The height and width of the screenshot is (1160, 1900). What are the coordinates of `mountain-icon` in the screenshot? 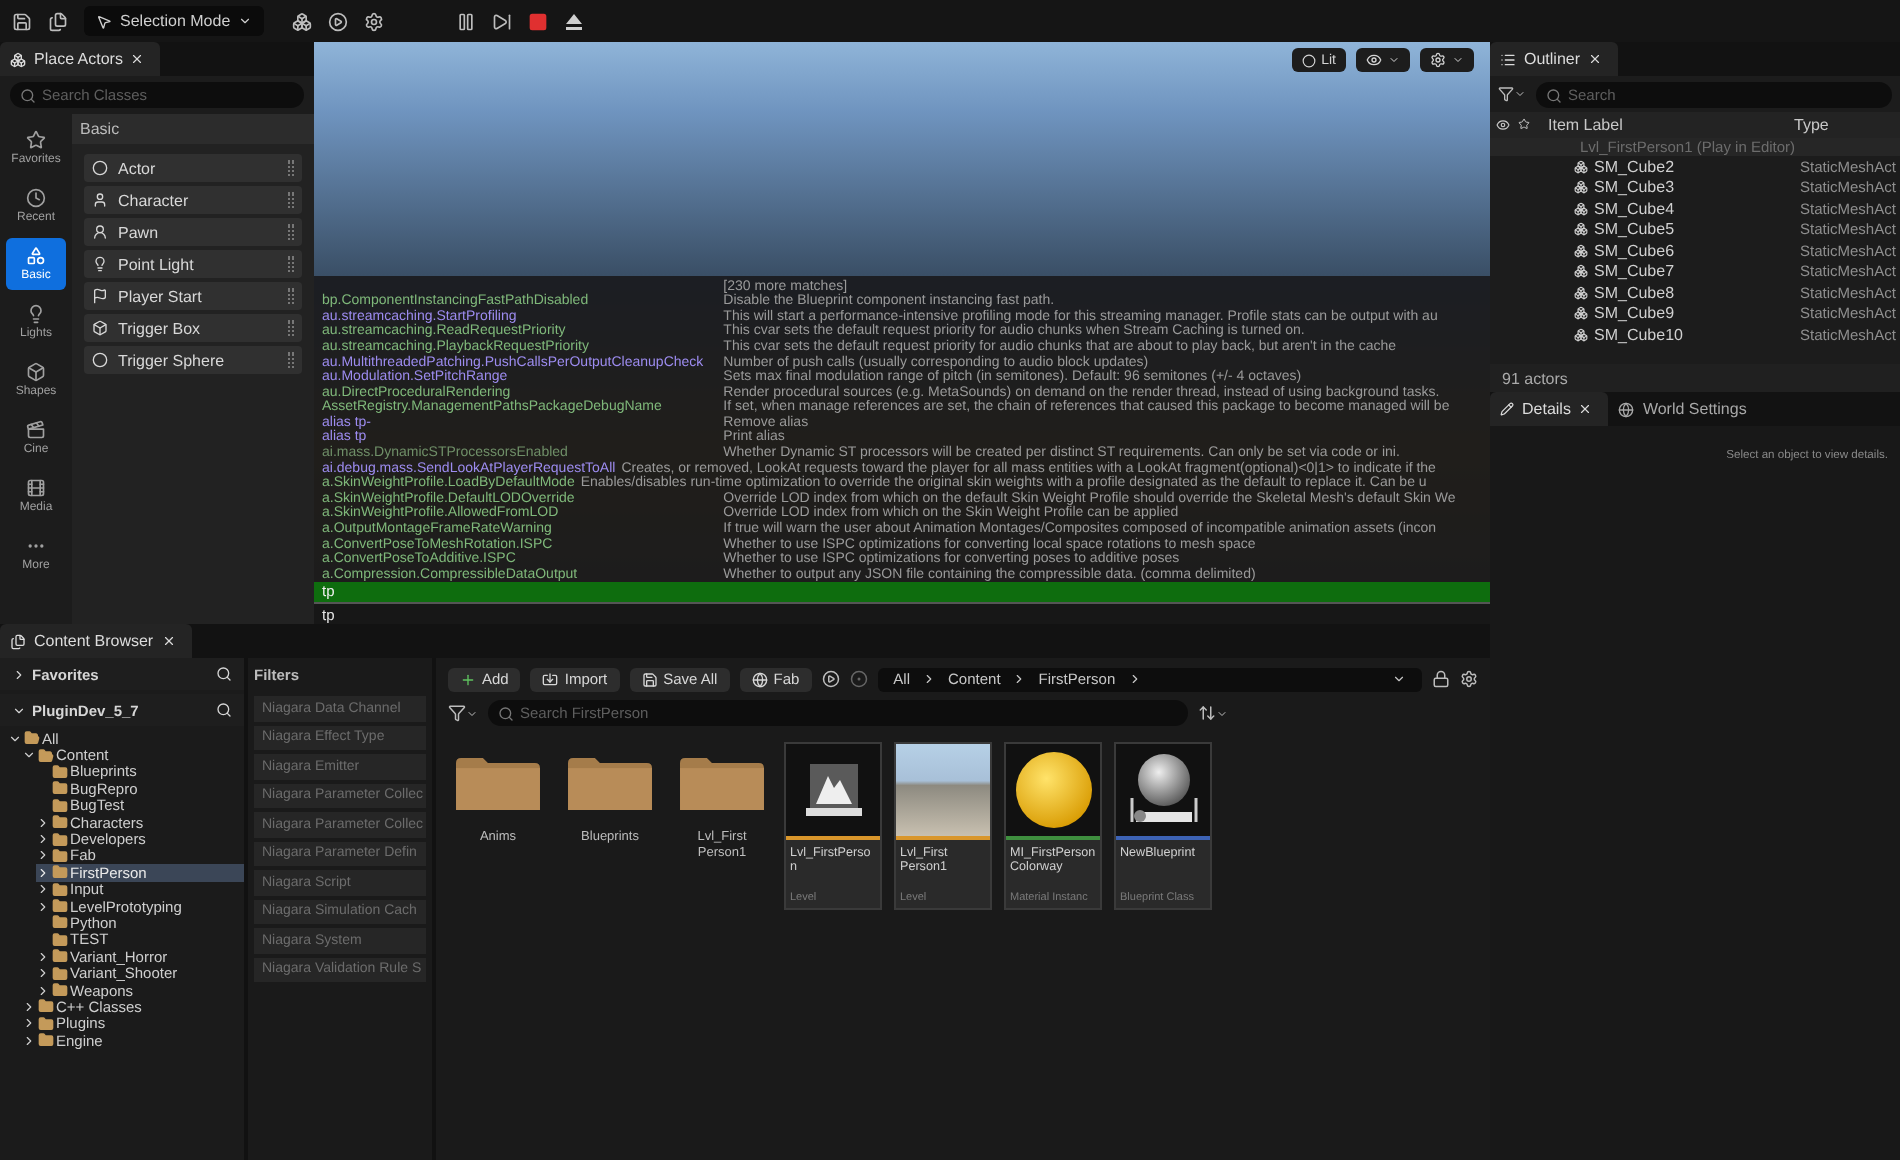 It's located at (833, 790).